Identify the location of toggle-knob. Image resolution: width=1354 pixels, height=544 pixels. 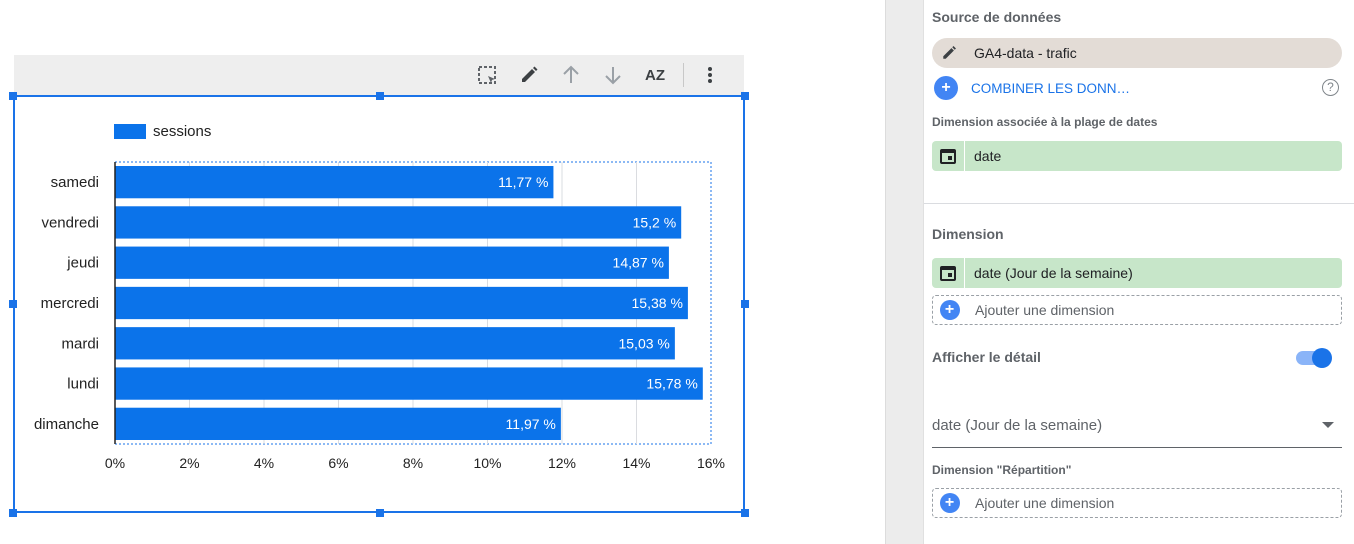
(1322, 358).